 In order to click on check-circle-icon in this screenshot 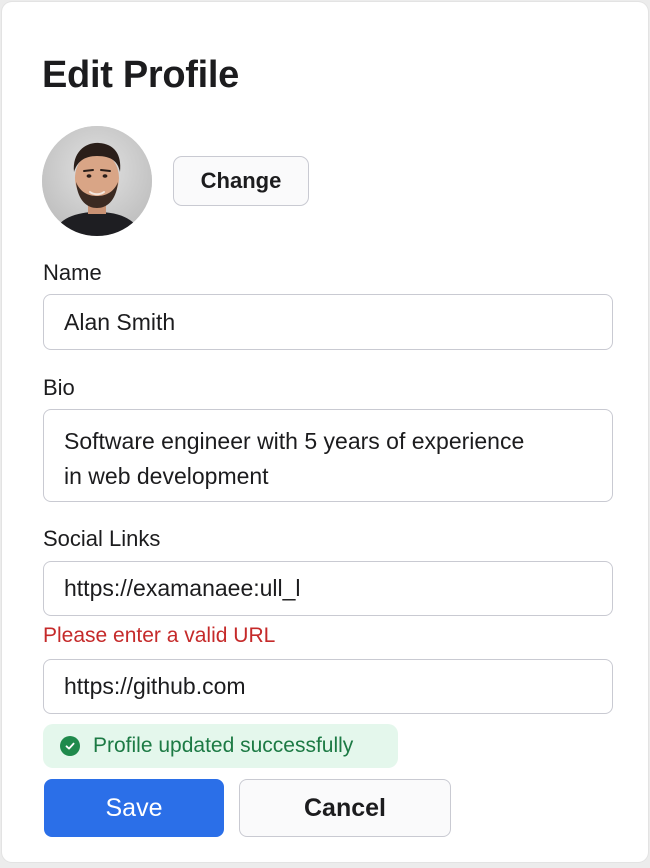, I will do `click(70, 746)`.